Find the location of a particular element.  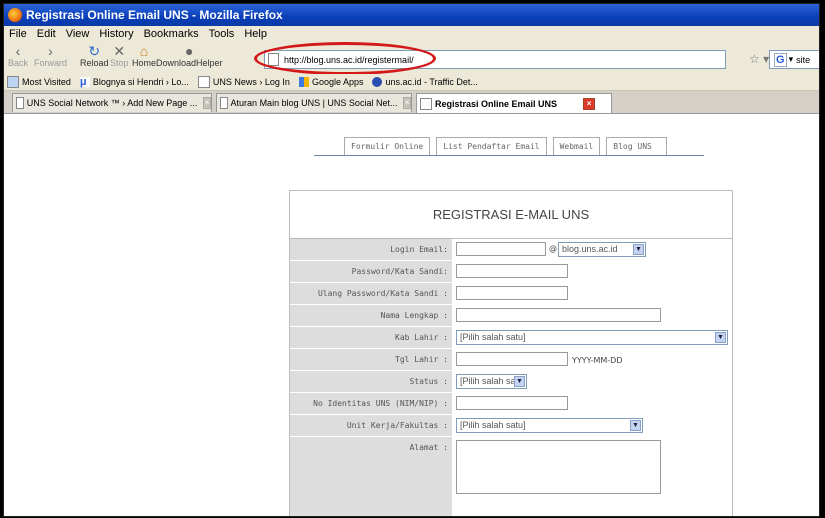

domain-select: blog.uns.ac.id ▼ is located at coordinates (602, 249).